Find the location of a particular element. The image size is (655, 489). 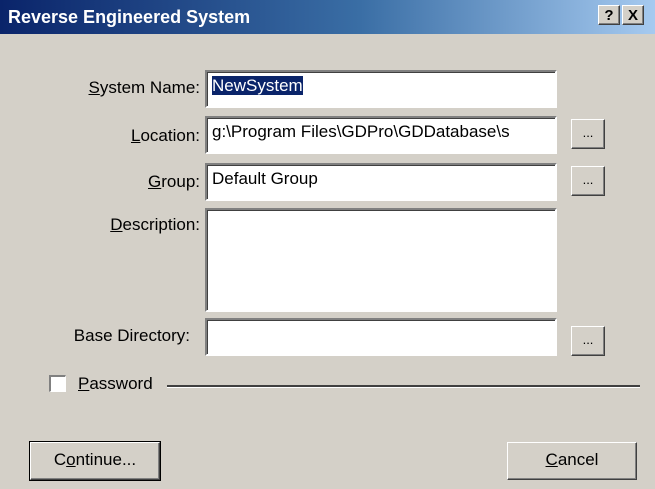

group-value: Default Group is located at coordinates (265, 178).